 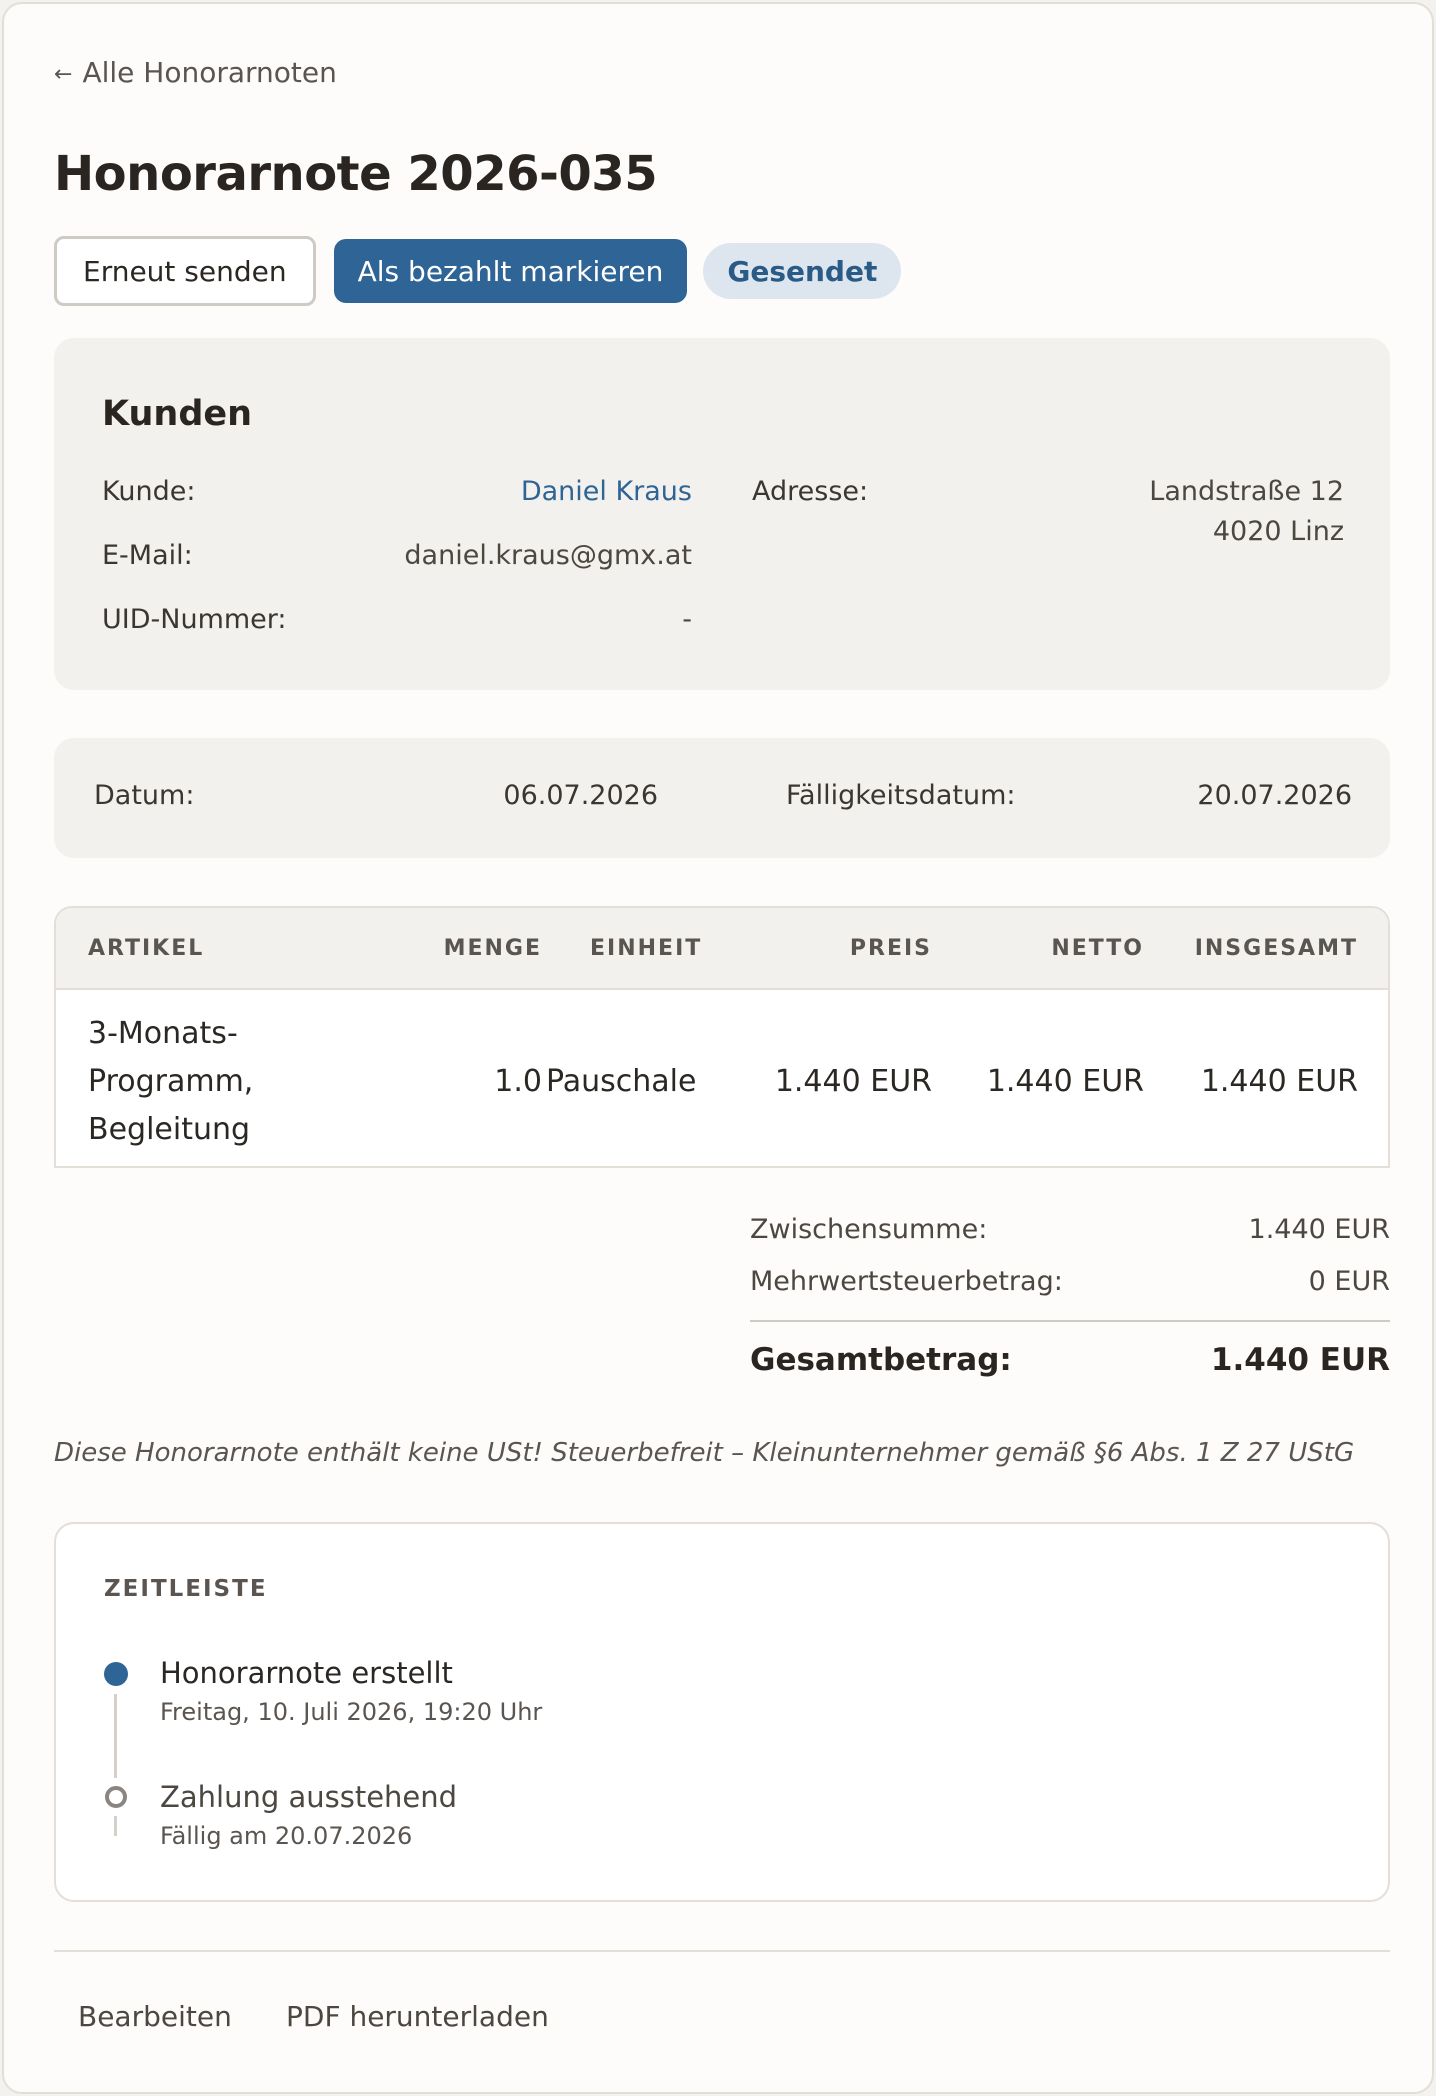 I want to click on column-header-unit: EINHEIT, so click(x=646, y=948).